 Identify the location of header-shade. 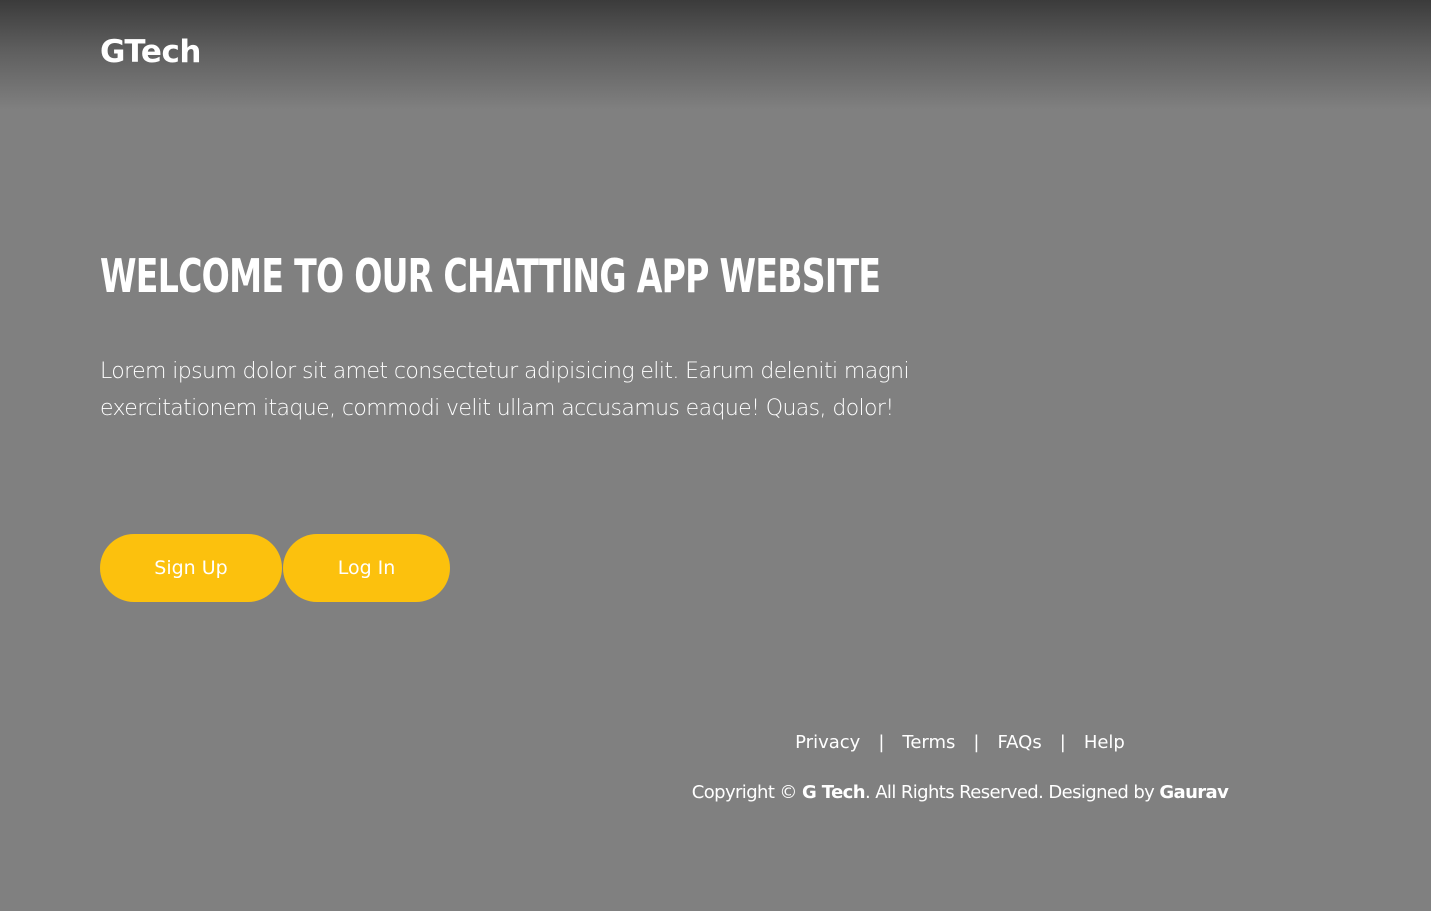
(715, 55).